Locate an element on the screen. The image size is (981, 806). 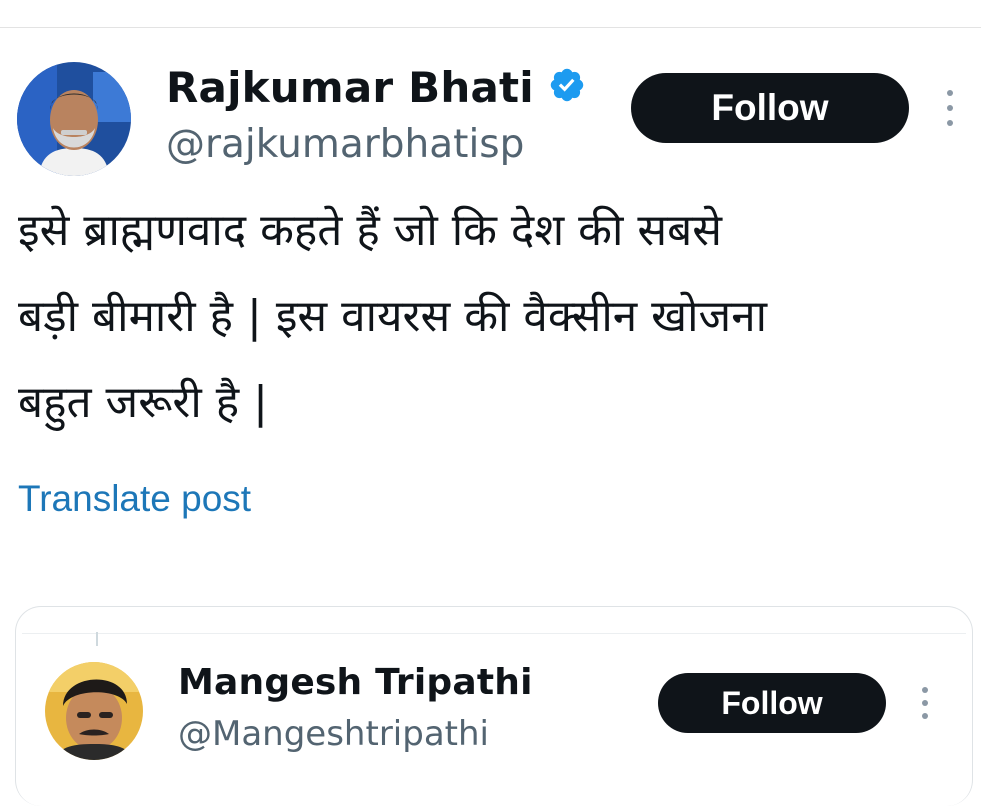
translate-post-link: Translate post is located at coordinates (134, 499).